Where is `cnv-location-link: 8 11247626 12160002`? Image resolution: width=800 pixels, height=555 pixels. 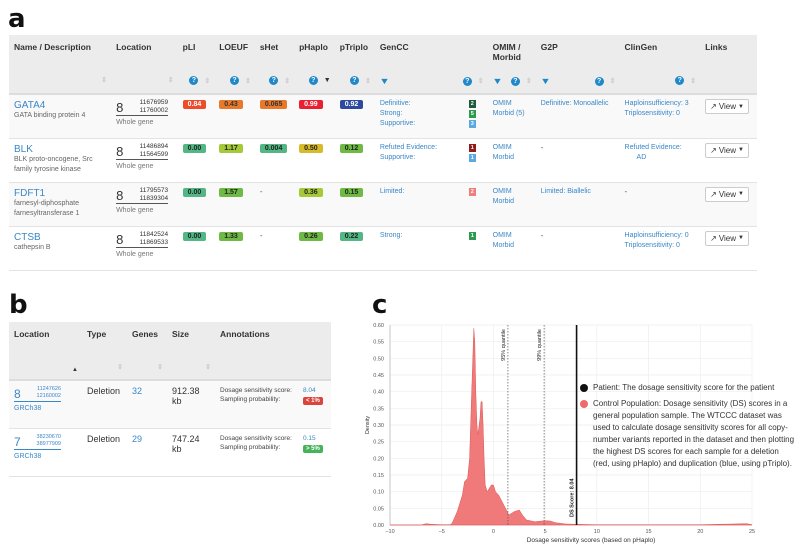 cnv-location-link: 8 11247626 12160002 is located at coordinates (37, 394).